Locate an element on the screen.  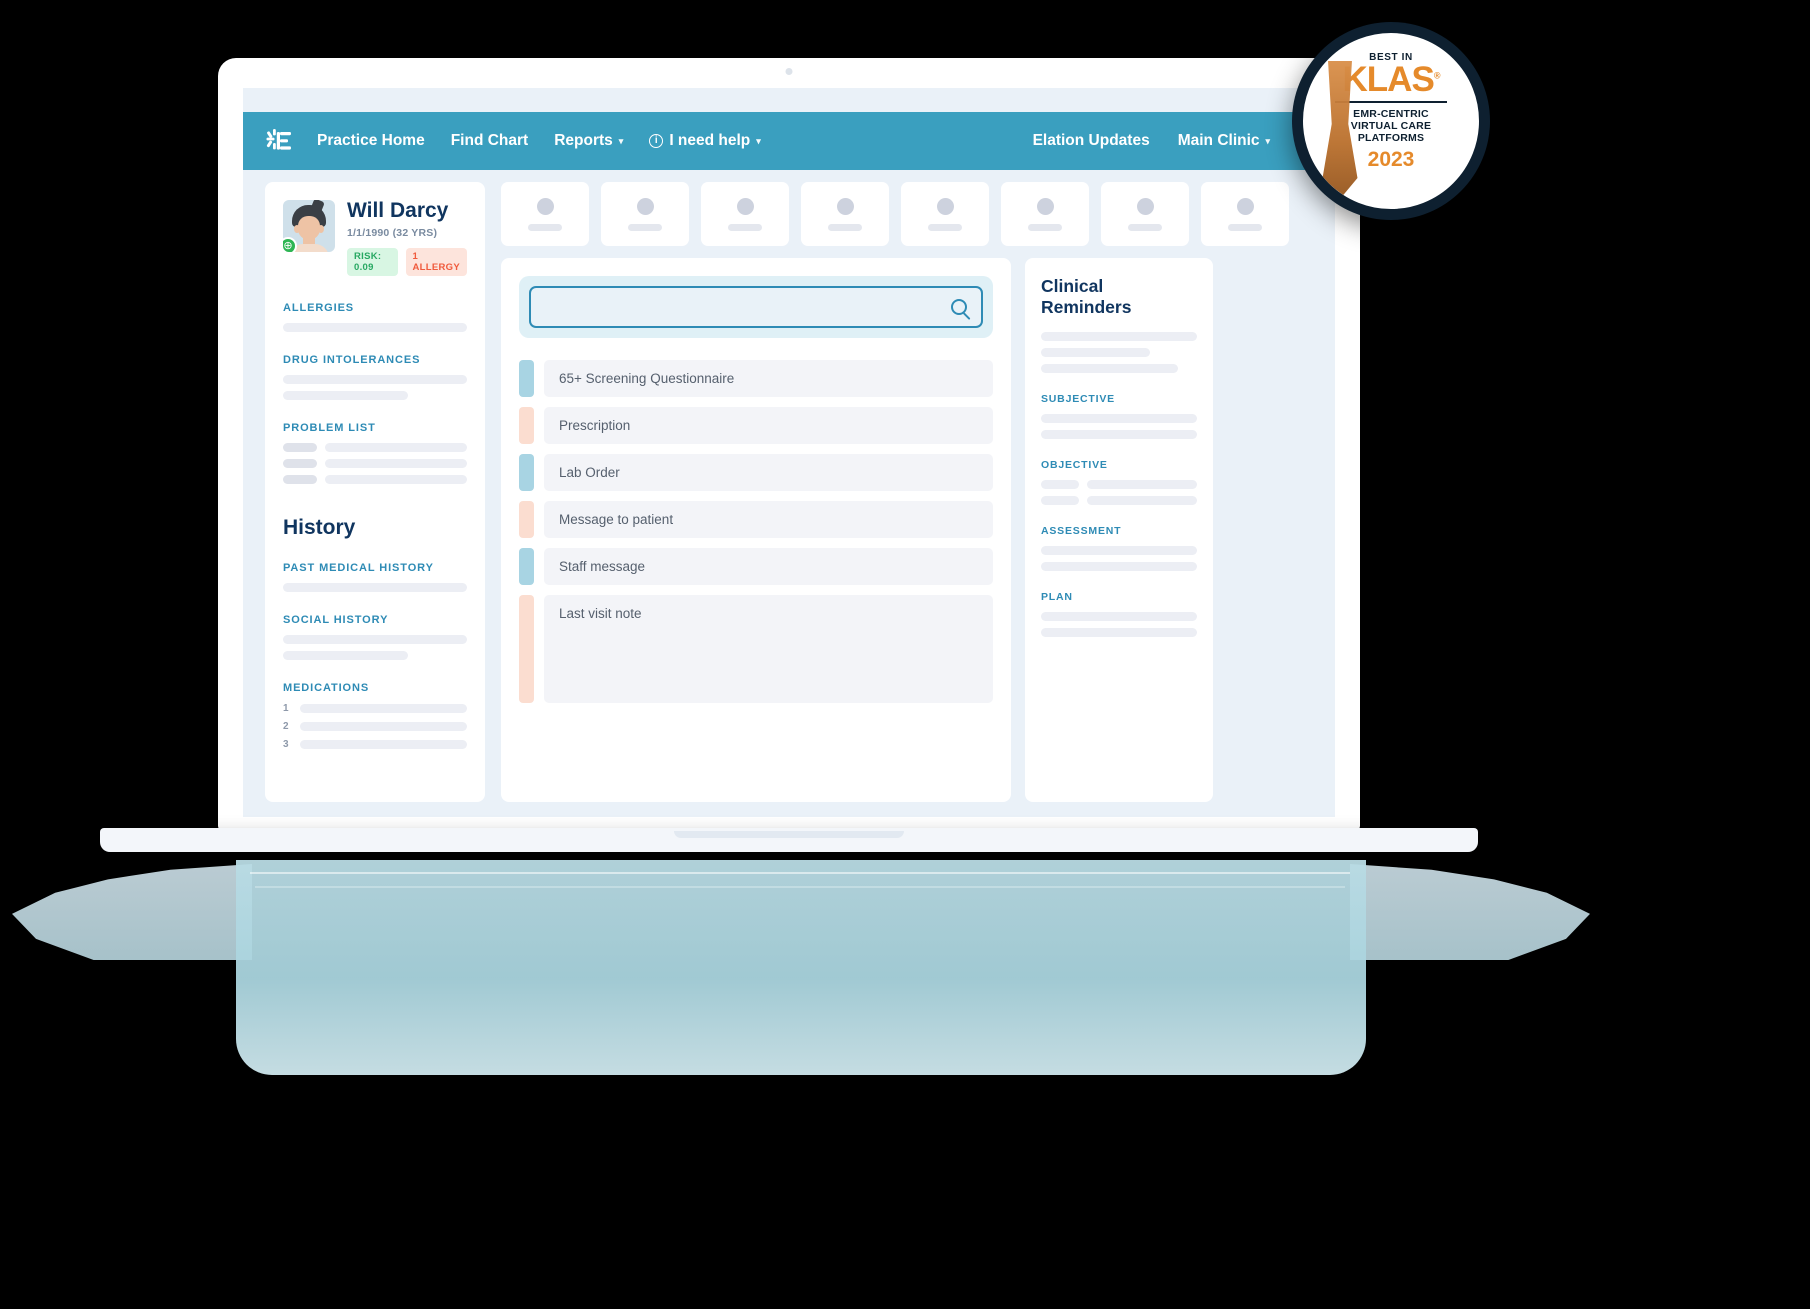
laptop-base is located at coordinates (789, 840).